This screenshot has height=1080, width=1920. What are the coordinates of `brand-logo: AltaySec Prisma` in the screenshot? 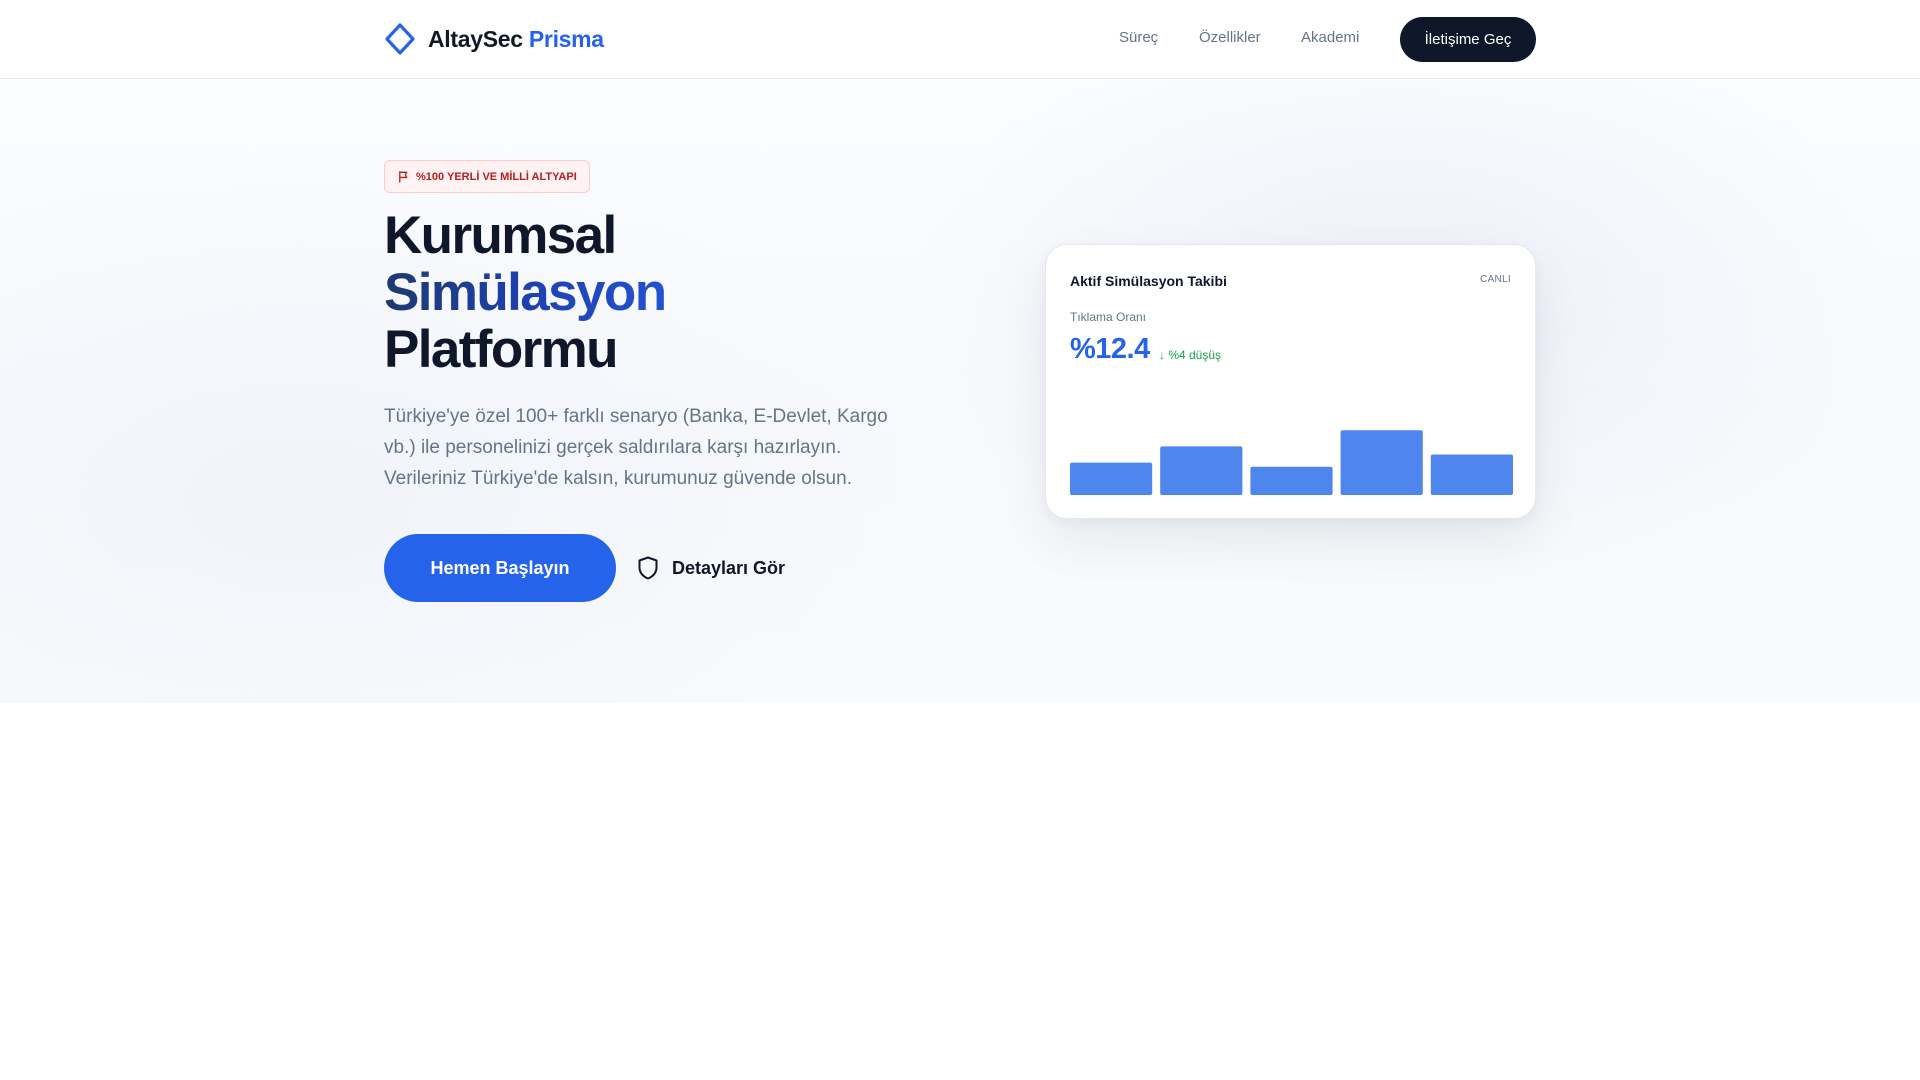 It's located at (494, 39).